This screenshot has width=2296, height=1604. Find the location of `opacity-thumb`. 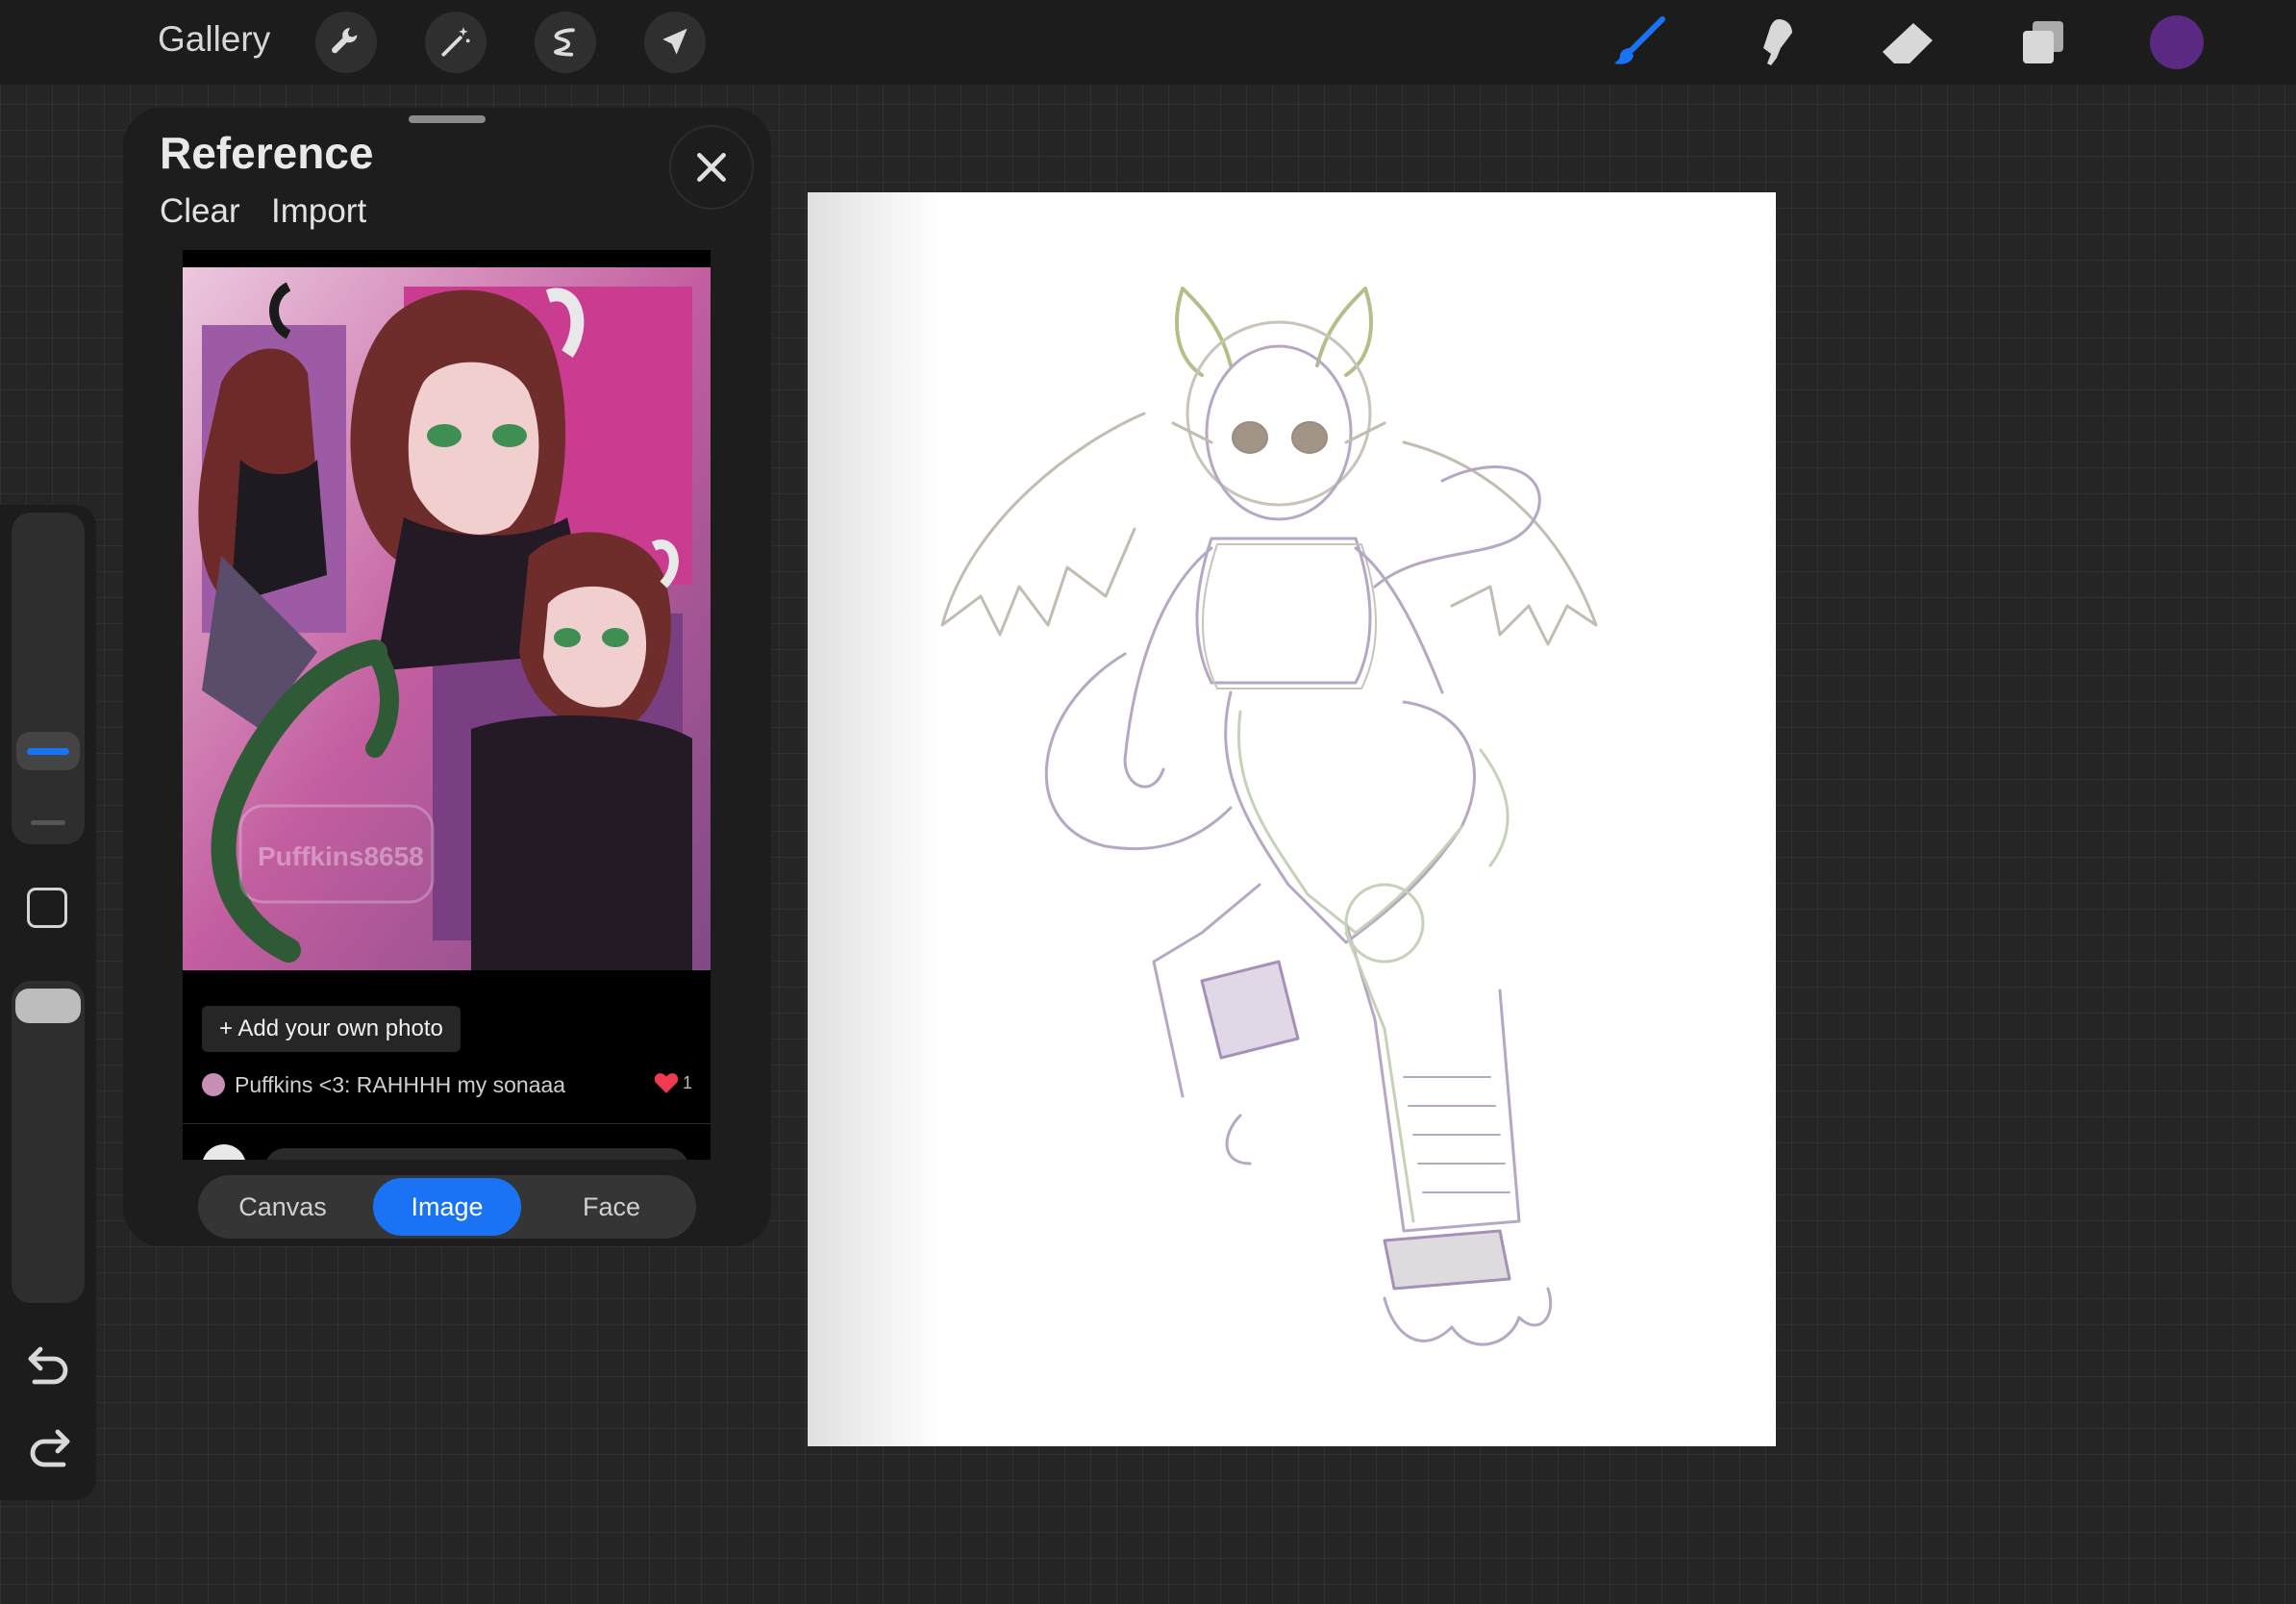

opacity-thumb is located at coordinates (48, 1006).